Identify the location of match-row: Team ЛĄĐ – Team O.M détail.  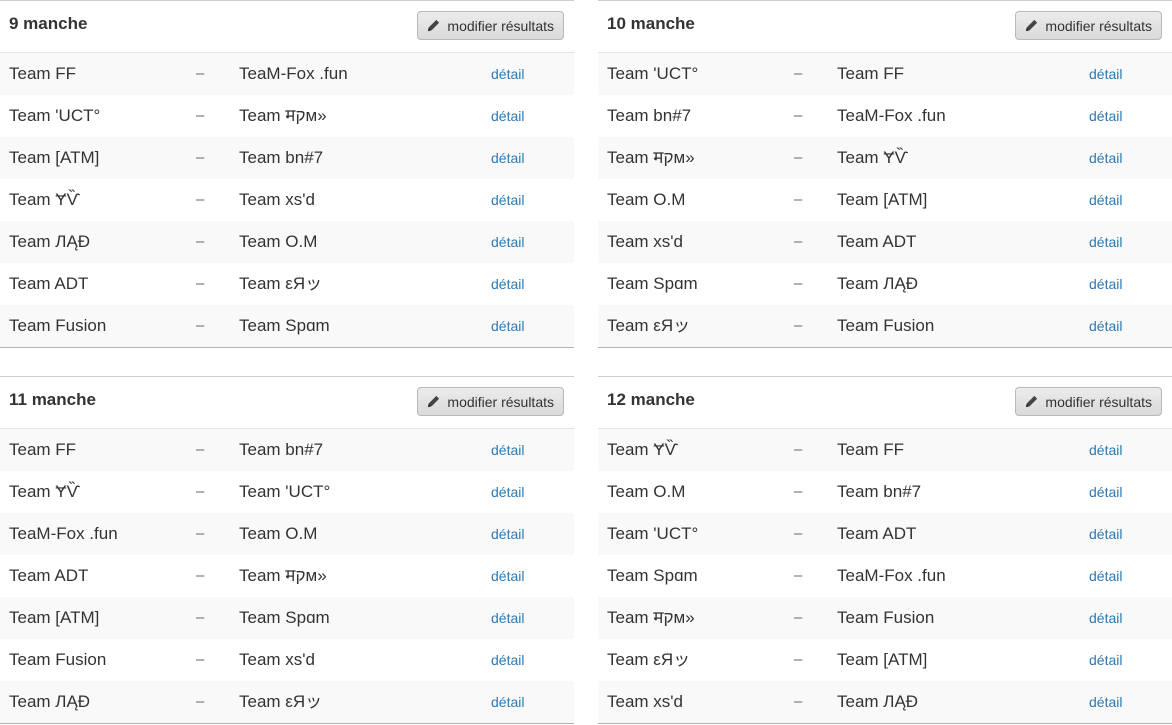
(287, 242).